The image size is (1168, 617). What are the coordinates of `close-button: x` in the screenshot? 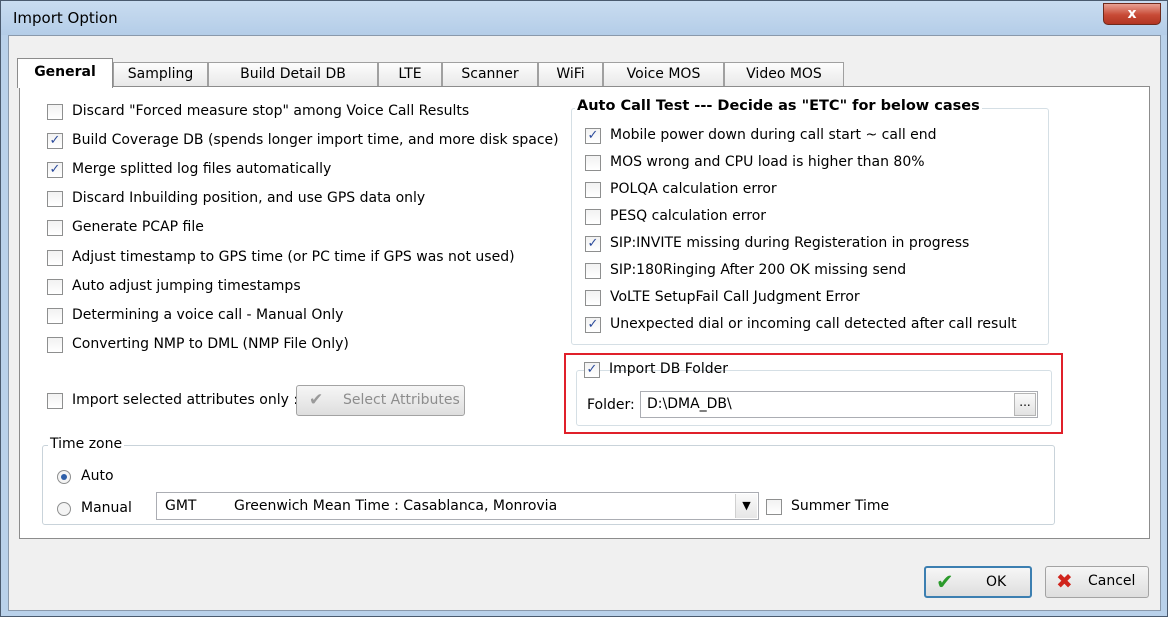 It's located at (1132, 14).